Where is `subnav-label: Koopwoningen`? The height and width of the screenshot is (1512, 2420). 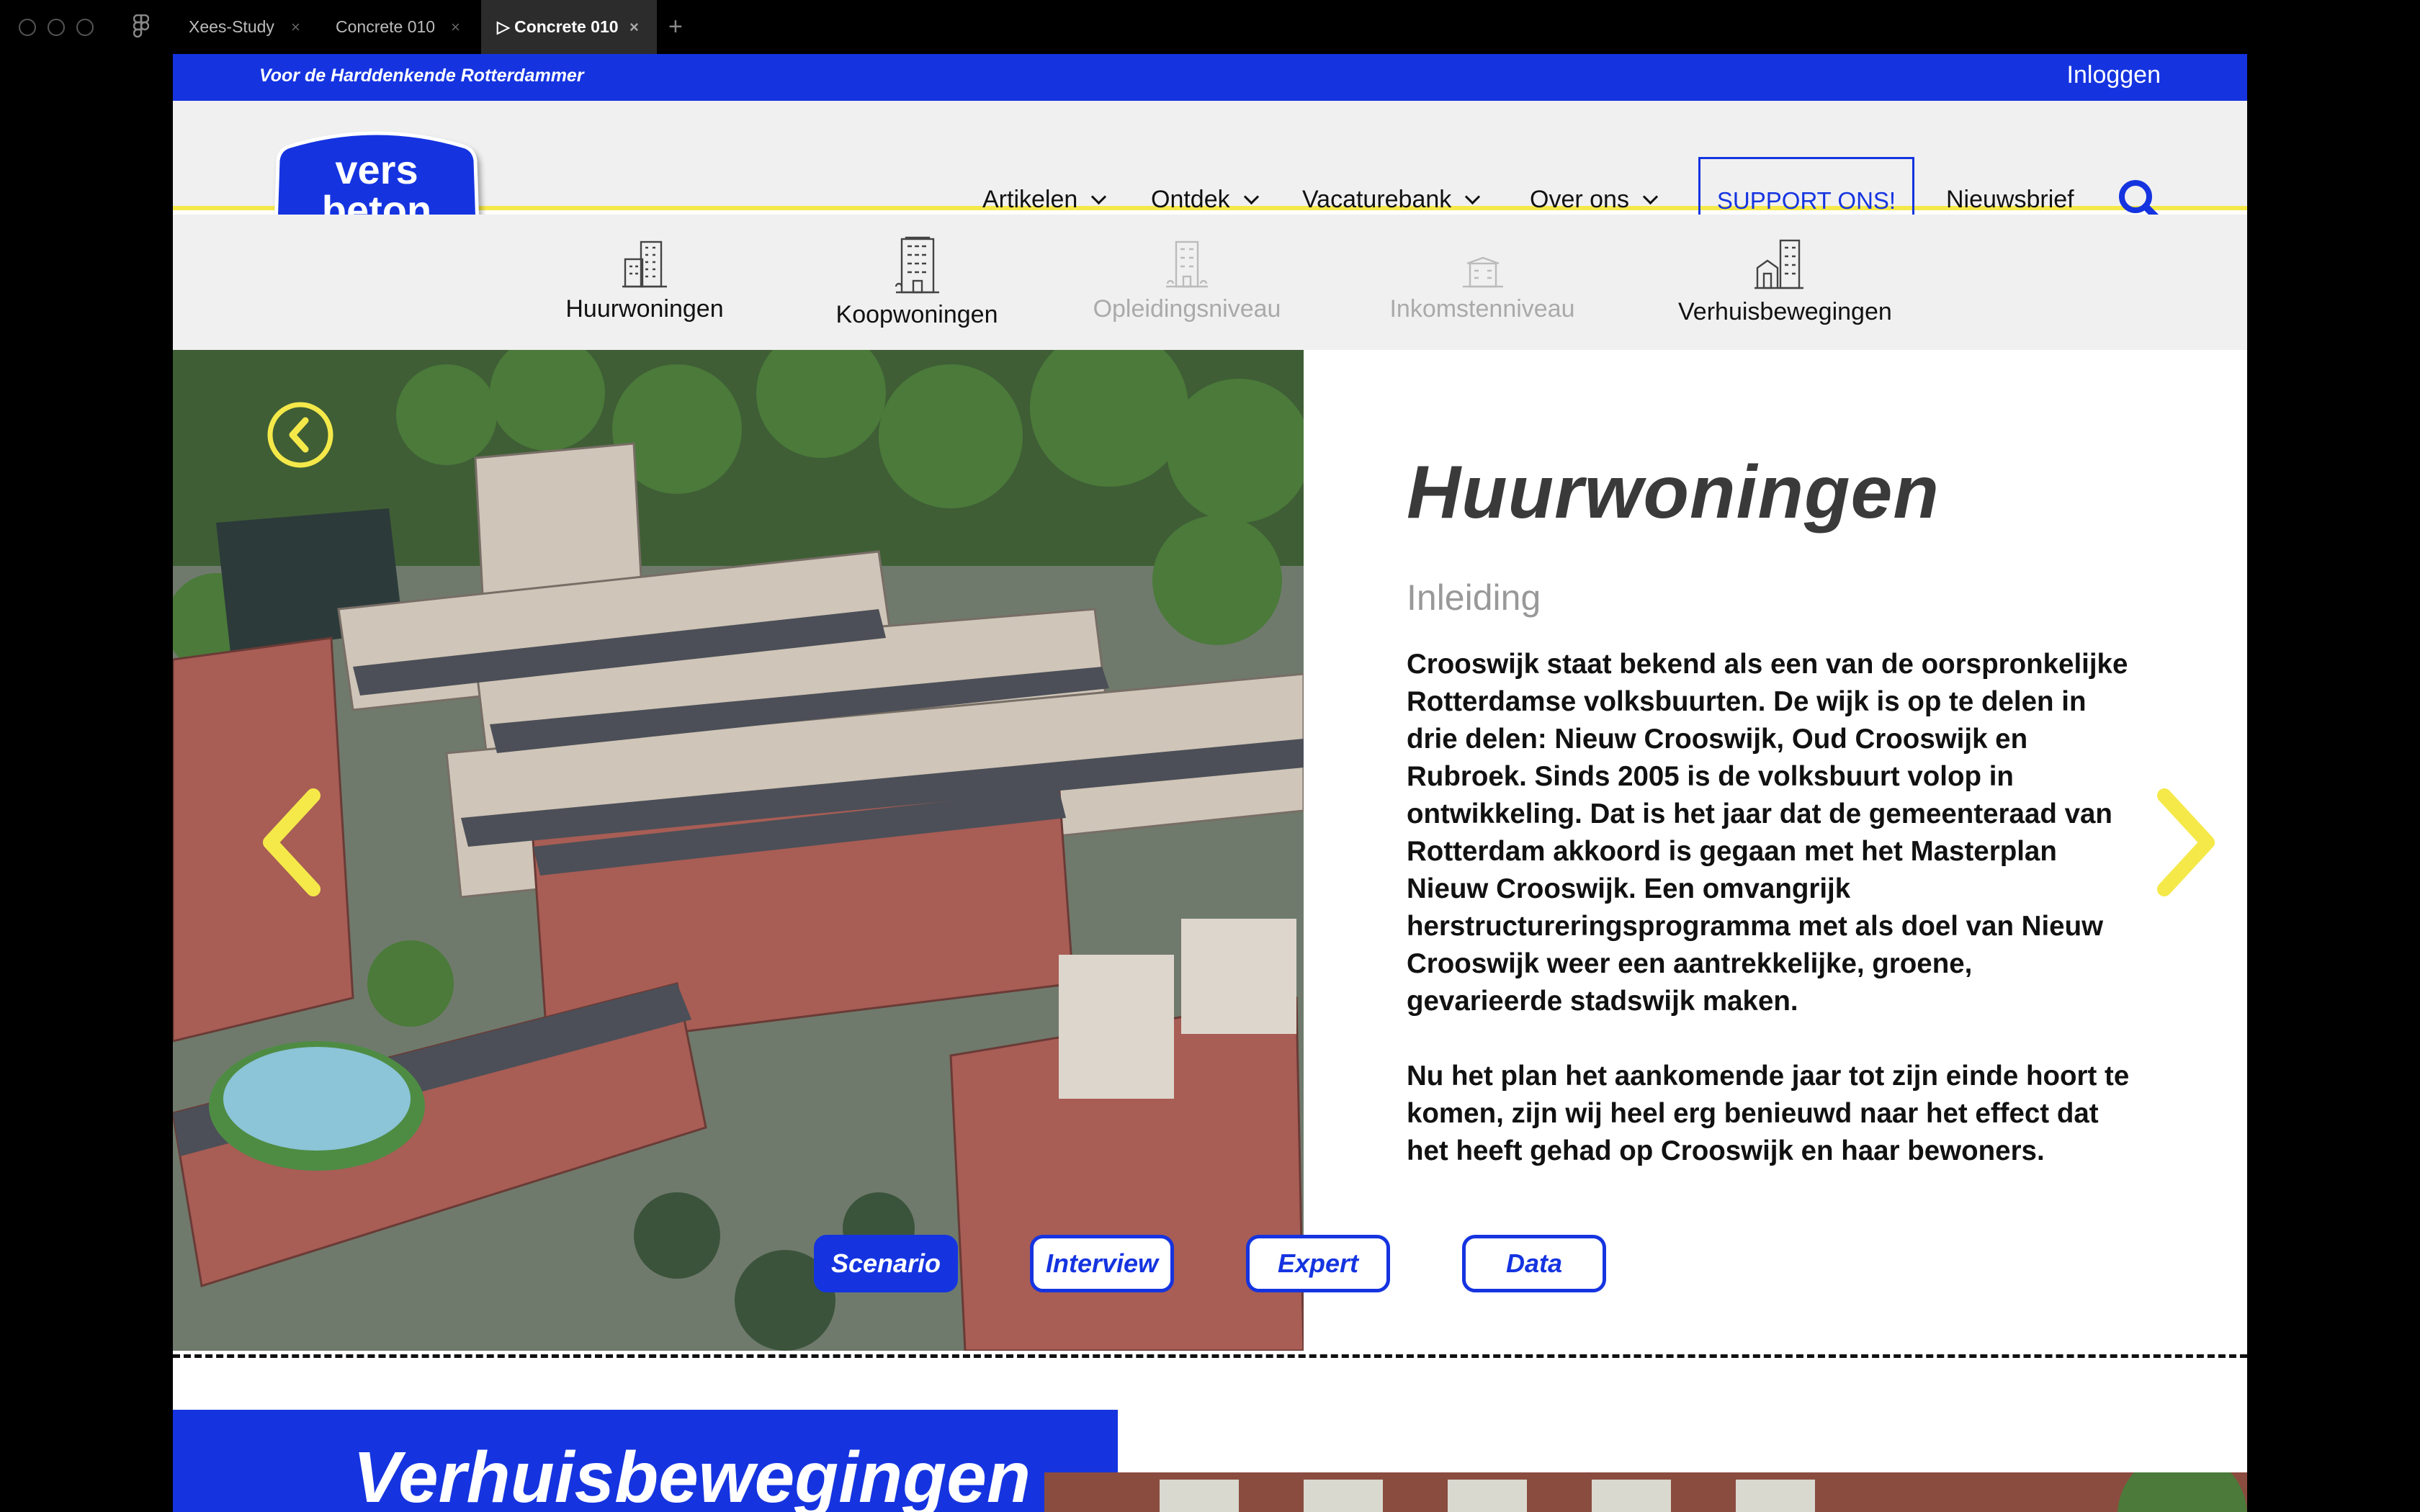
subnav-label: Koopwoningen is located at coordinates (917, 314).